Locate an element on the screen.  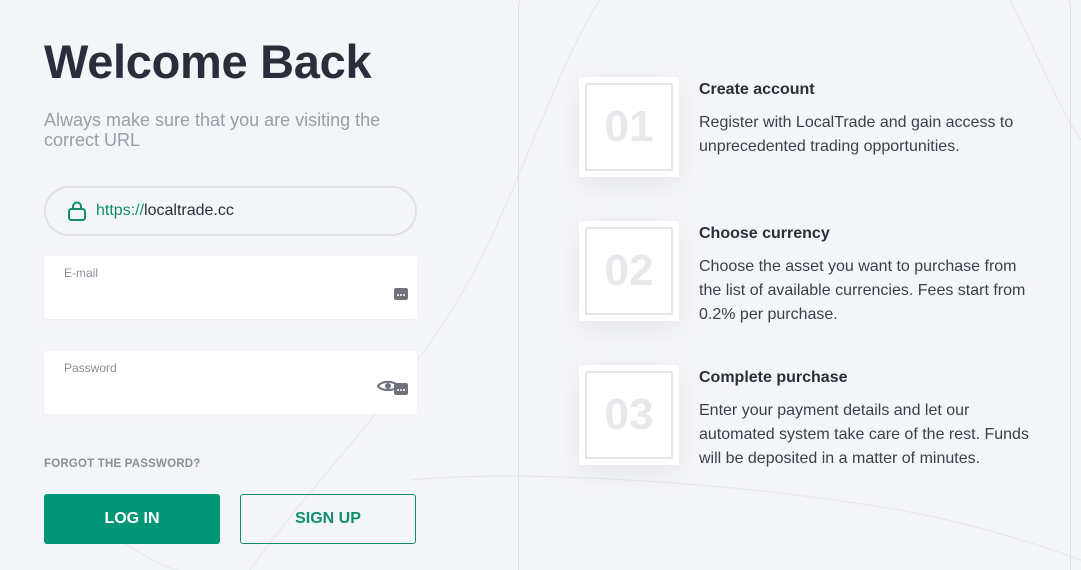
step-number: 03 is located at coordinates (629, 415).